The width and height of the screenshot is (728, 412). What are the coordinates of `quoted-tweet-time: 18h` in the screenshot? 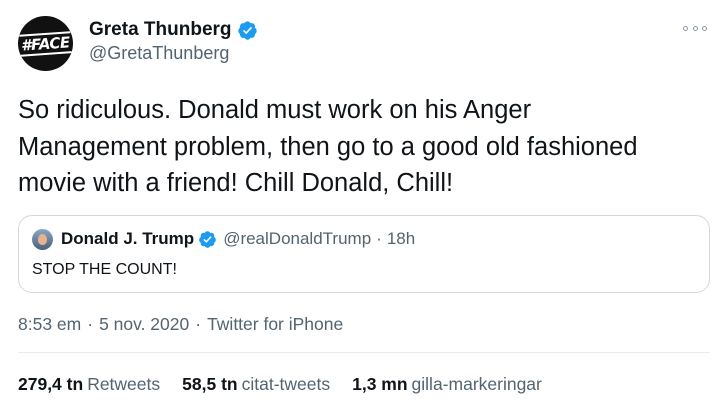 It's located at (401, 238).